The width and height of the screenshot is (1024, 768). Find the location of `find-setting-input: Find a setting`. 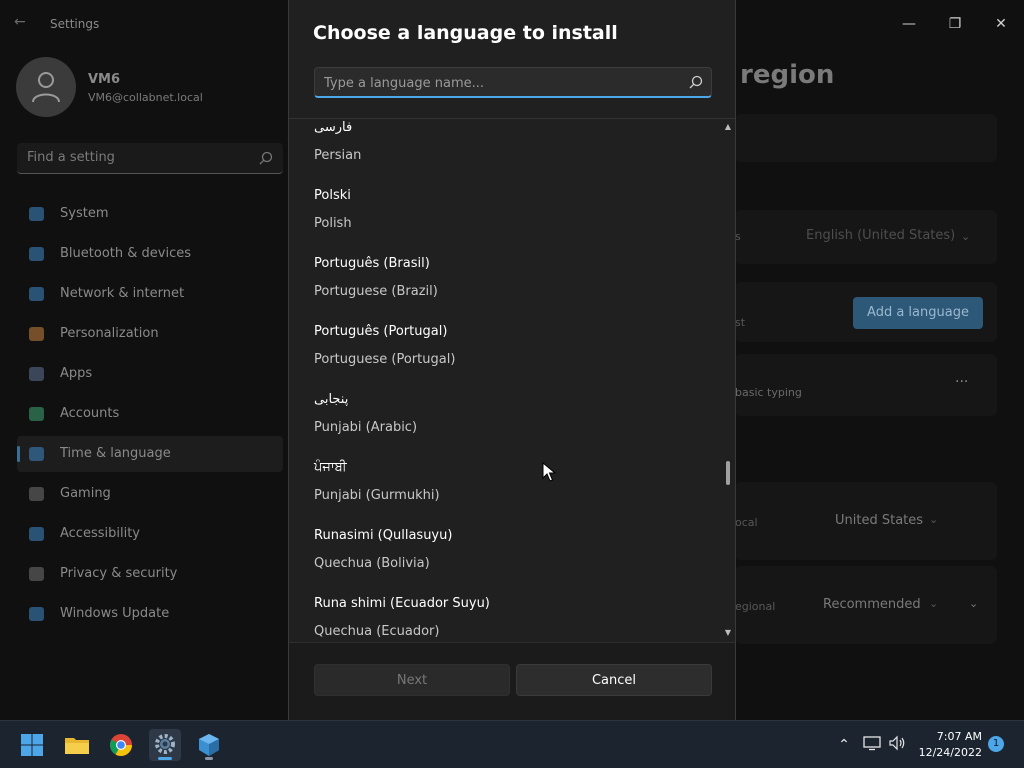

find-setting-input: Find a setting is located at coordinates (150, 158).